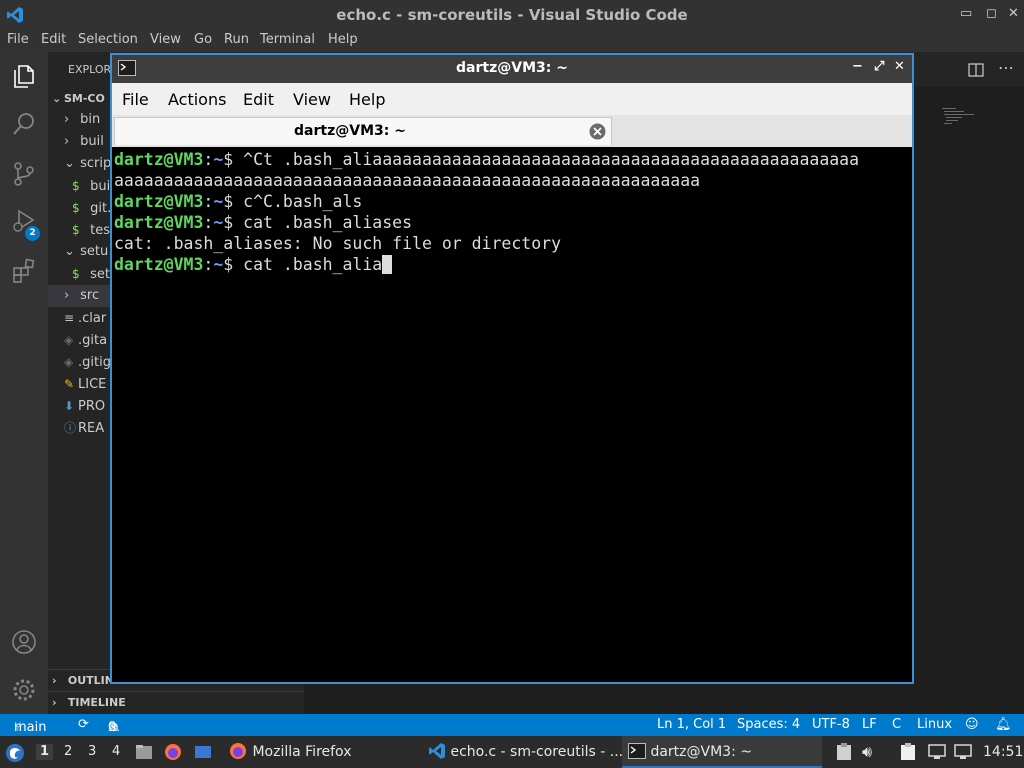 Image resolution: width=1024 pixels, height=768 pixels. I want to click on minimize-icon: ▭, so click(966, 13).